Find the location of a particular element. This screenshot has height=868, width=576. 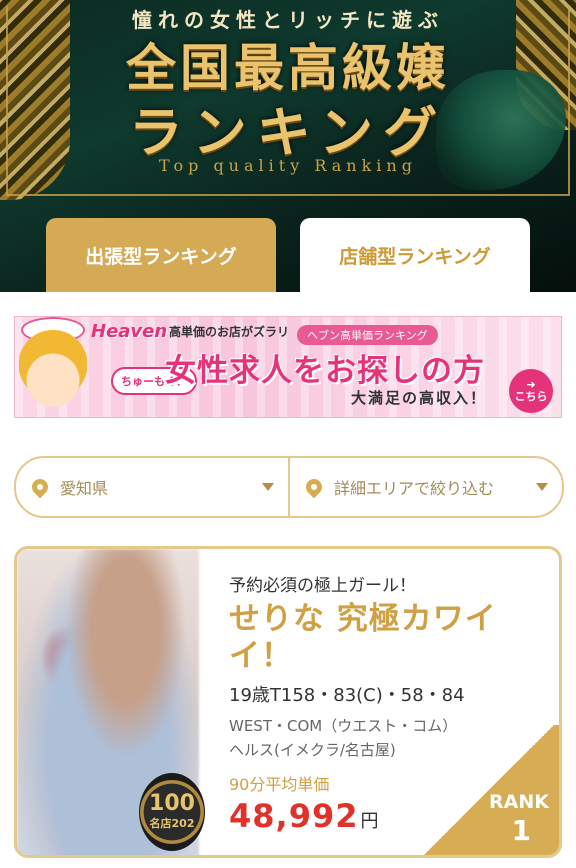

tab-delivery-ranking: 出張型ランキング is located at coordinates (161, 255).